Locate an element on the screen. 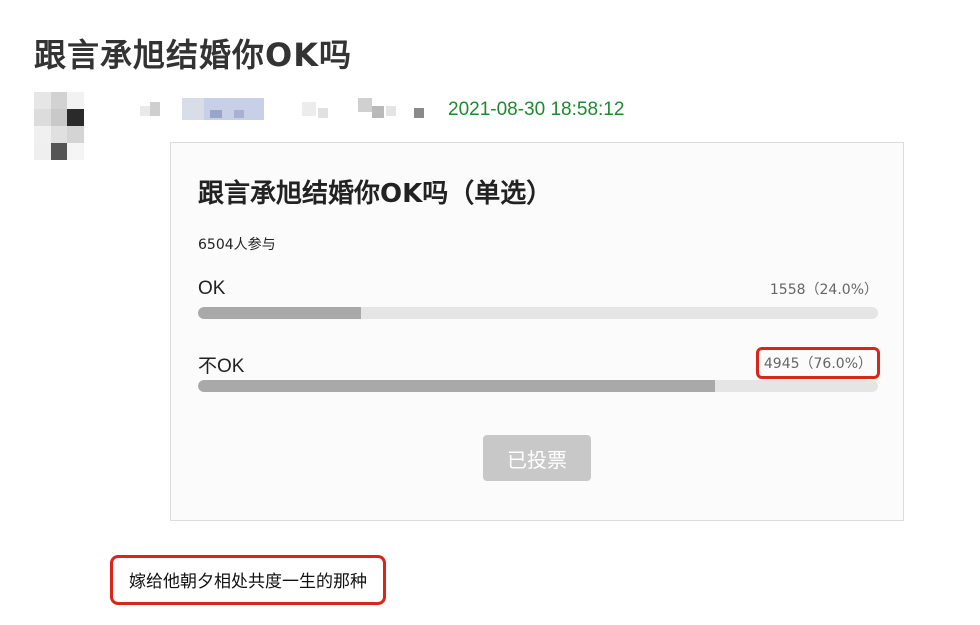 The width and height of the screenshot is (980, 625). option-count: 1558（24.0%） is located at coordinates (823, 290).